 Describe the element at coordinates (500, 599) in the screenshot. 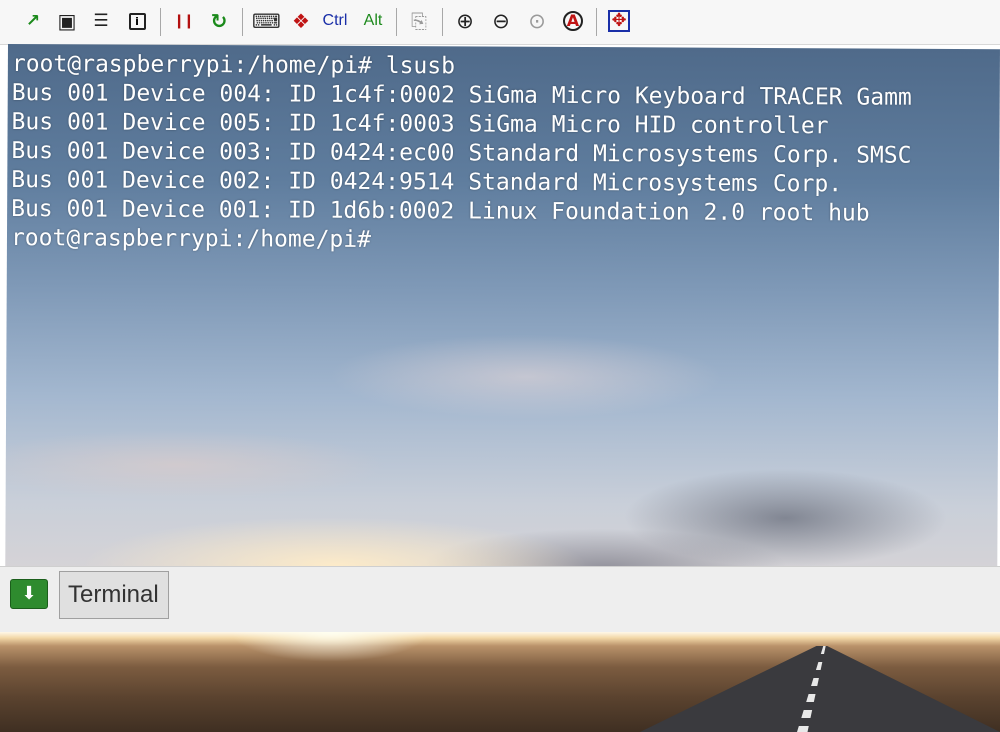

I see `taskbar: ⬇ Terminal` at that location.